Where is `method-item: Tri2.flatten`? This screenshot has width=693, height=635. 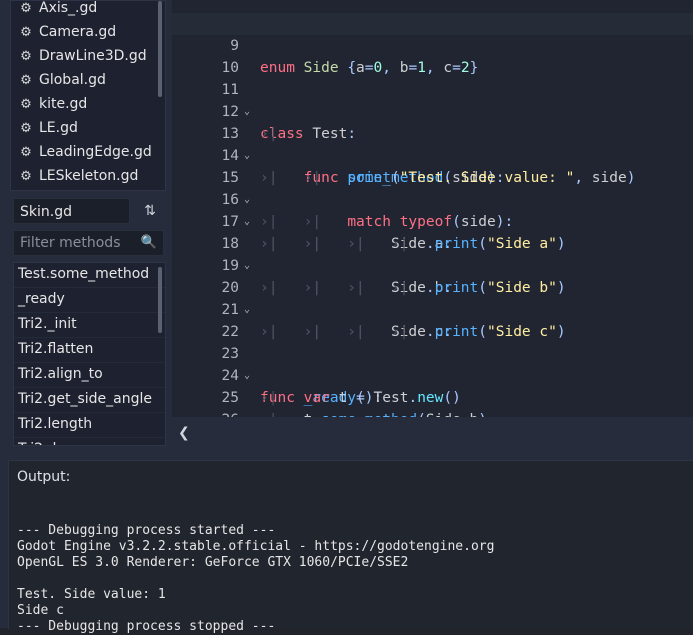
method-item: Tri2.flatten is located at coordinates (89, 350).